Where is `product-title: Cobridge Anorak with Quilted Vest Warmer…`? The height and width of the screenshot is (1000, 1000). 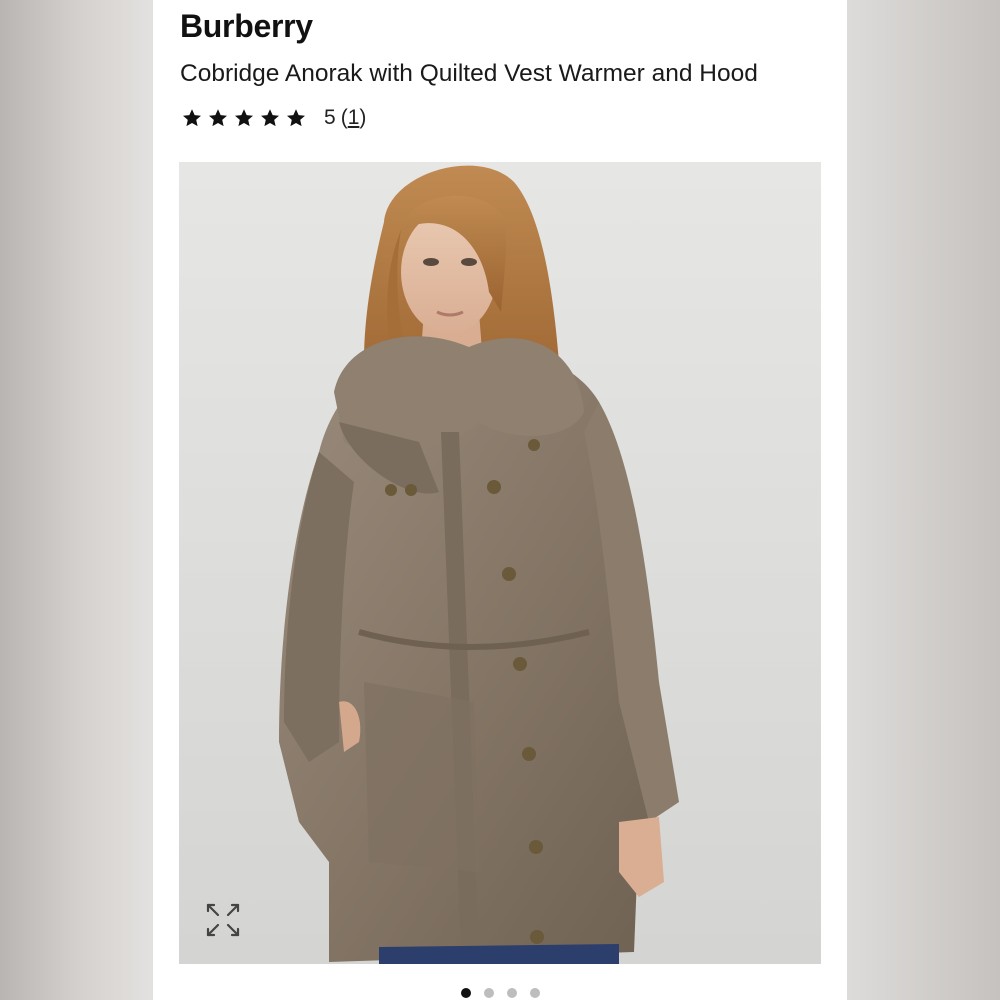 product-title: Cobridge Anorak with Quilted Vest Warmer… is located at coordinates (469, 73).